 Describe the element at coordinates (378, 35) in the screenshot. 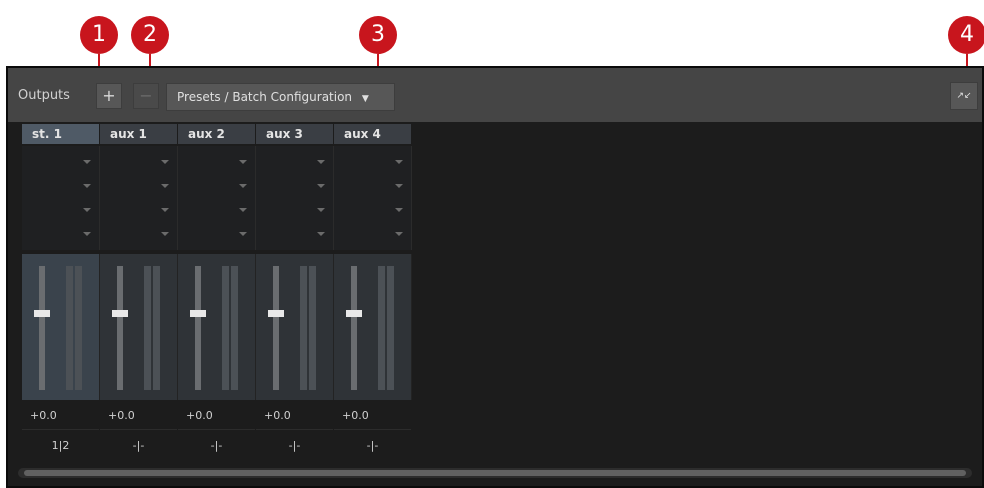

I see `callout-badge-3: 3` at that location.